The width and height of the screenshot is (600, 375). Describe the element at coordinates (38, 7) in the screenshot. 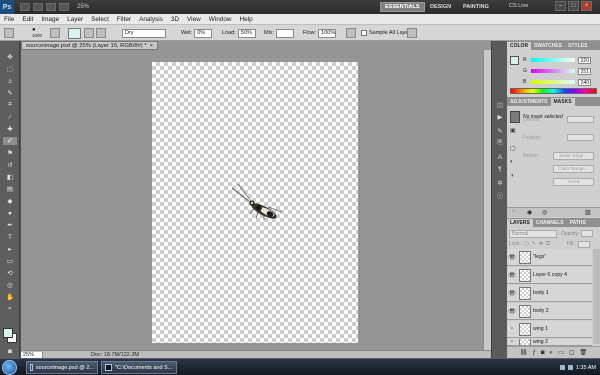

I see `mini-bridge-icon` at that location.